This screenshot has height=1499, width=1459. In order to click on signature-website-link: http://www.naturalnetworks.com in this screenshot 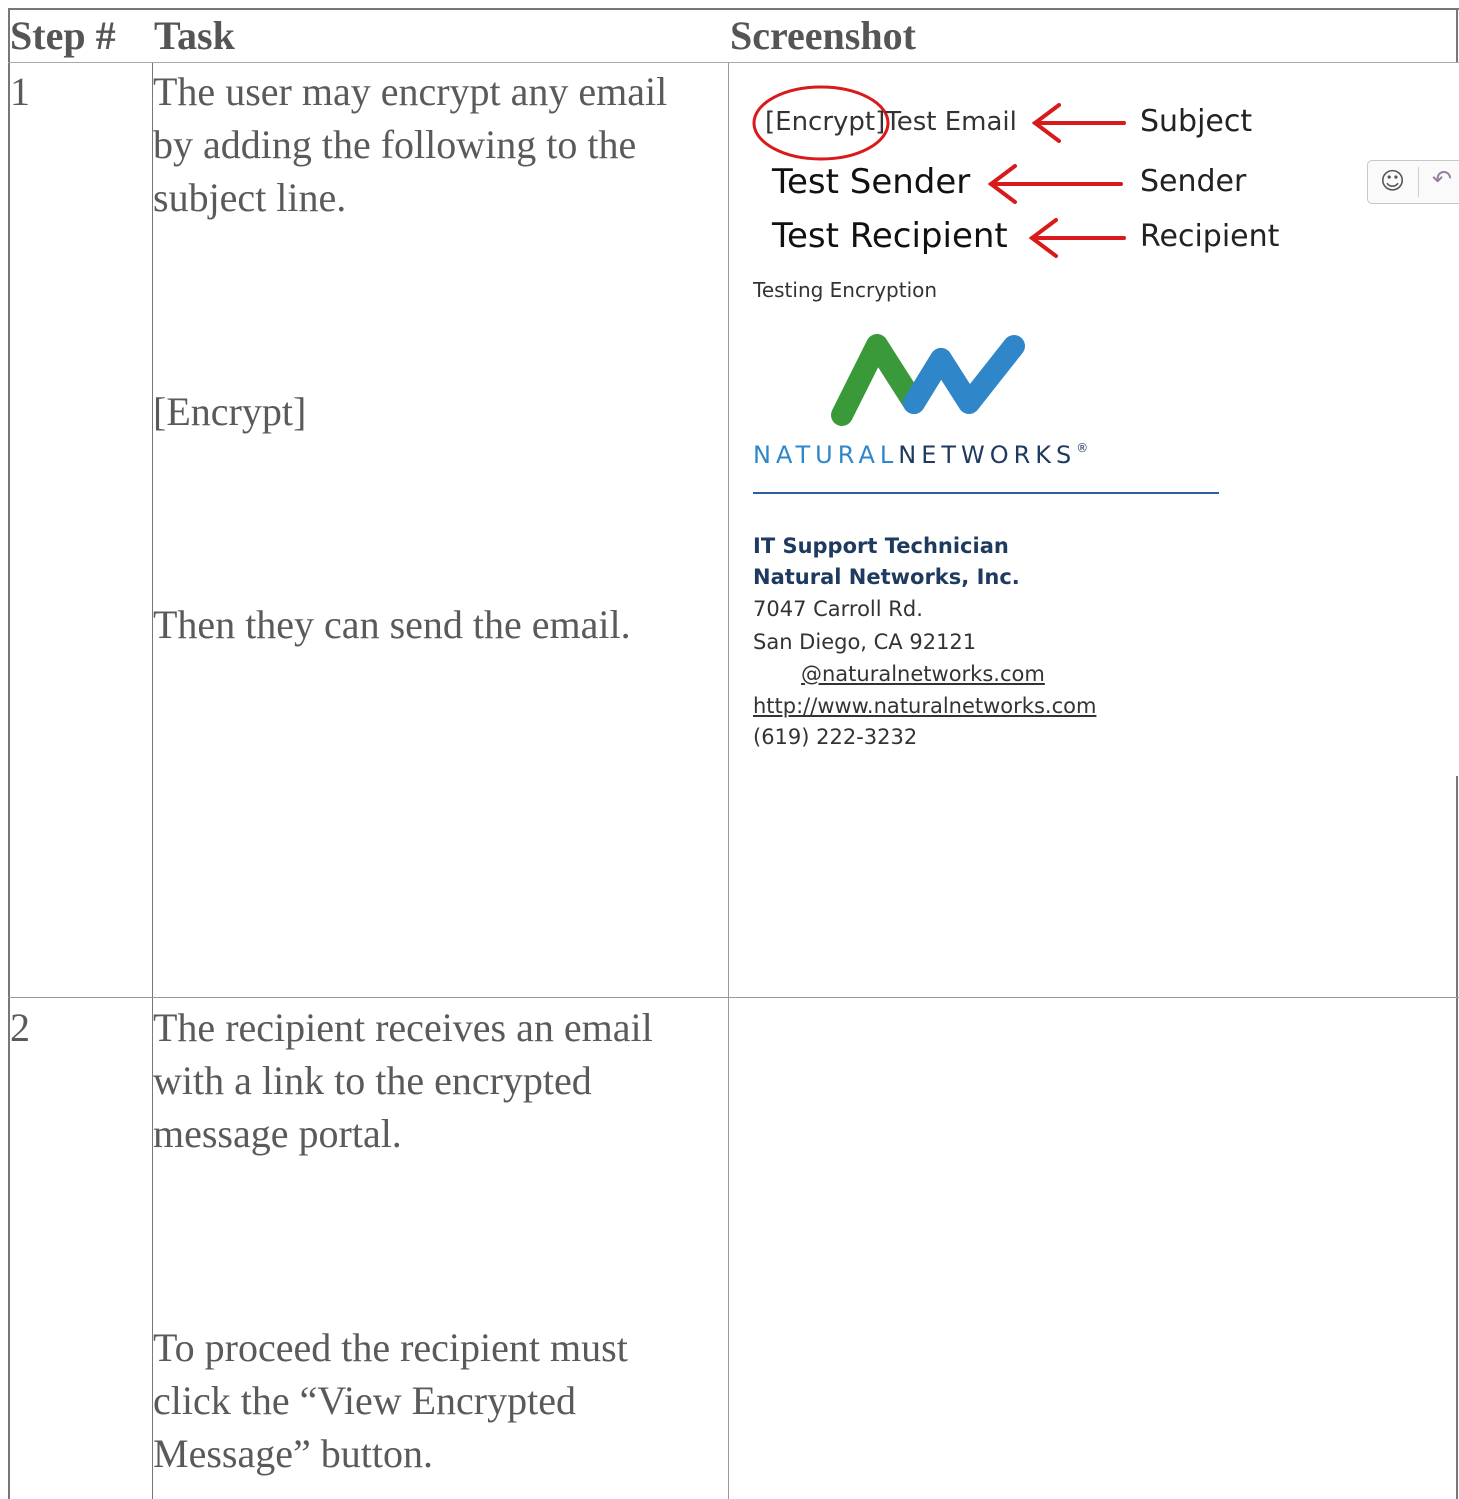, I will do `click(924, 706)`.